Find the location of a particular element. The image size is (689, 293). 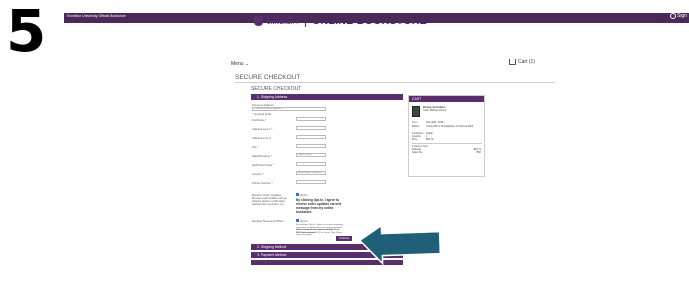

checkout-form: 1. Shipping Address is located at coordinates (327, 97).